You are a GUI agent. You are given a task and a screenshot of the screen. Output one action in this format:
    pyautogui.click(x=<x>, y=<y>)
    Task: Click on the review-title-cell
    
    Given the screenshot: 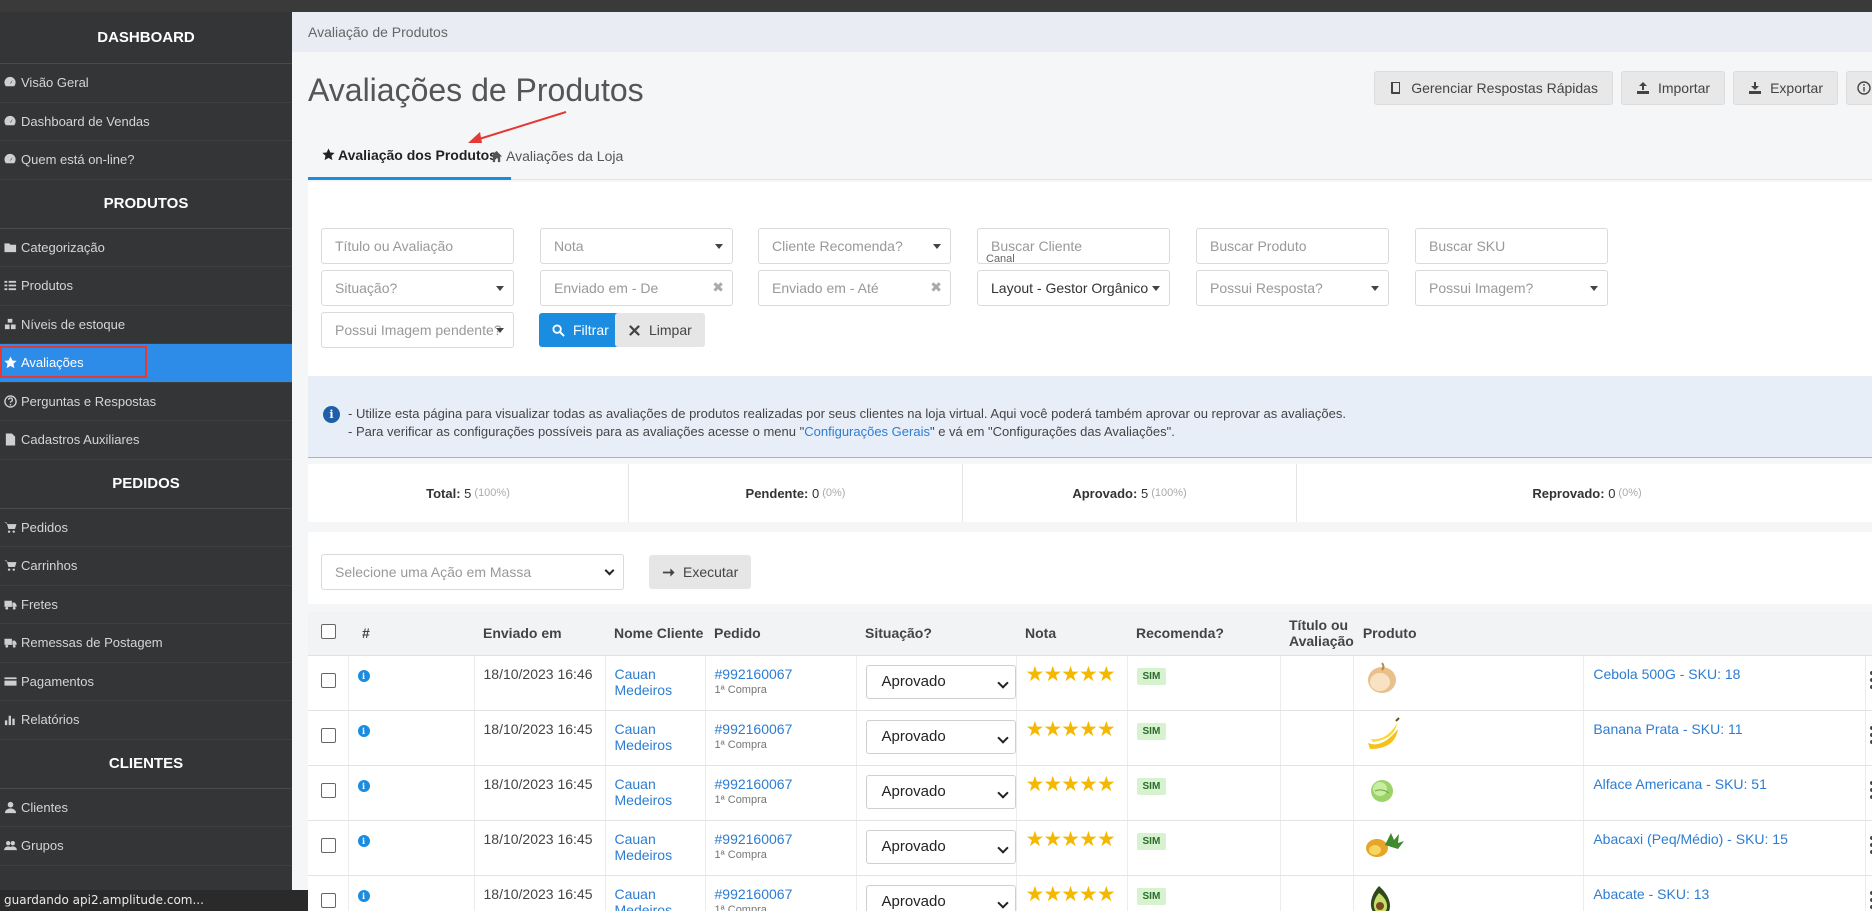 What is the action you would take?
    pyautogui.click(x=1317, y=793)
    